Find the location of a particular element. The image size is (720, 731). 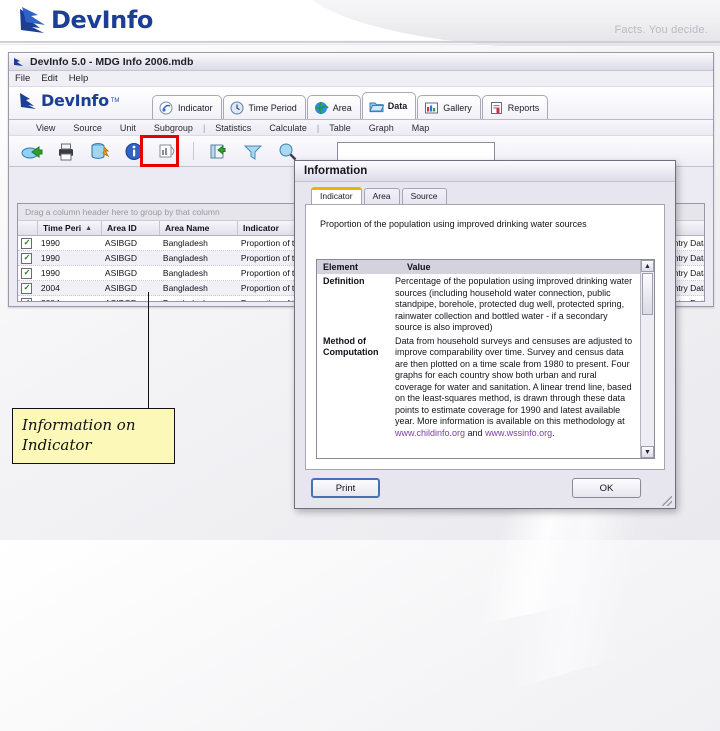

wssinfo-link: www.wssinfo.org is located at coordinates (518, 433).